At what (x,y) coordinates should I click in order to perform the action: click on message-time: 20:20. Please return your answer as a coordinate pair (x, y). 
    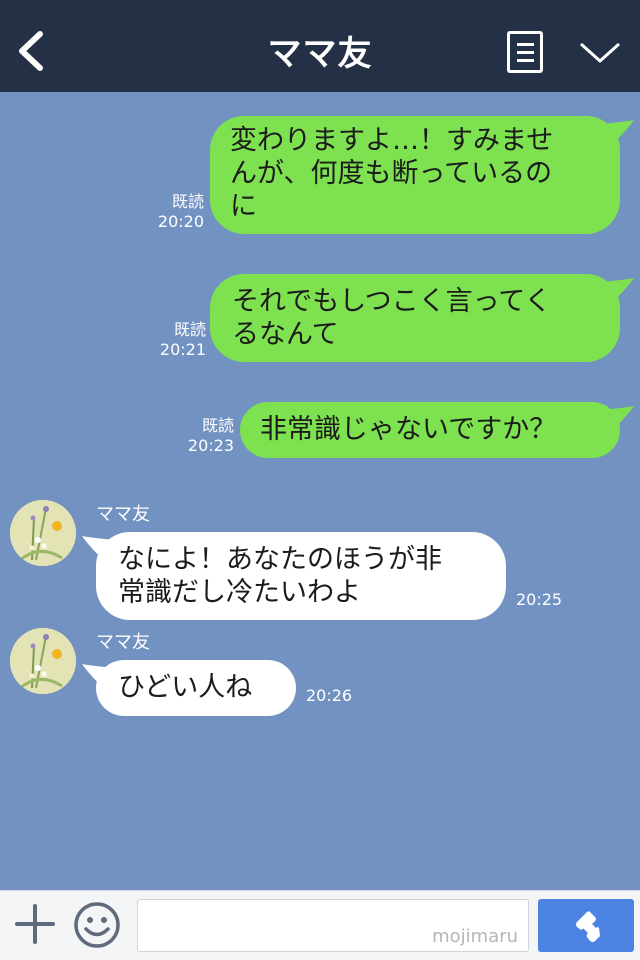
    Looking at the image, I should click on (180, 221).